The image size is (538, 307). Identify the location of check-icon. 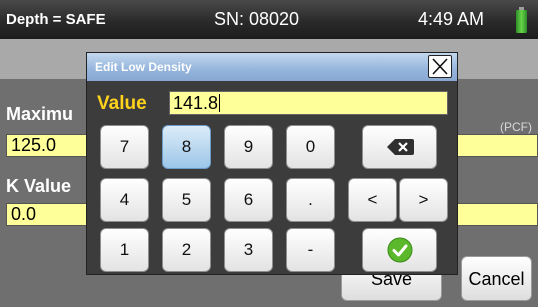
(399, 250).